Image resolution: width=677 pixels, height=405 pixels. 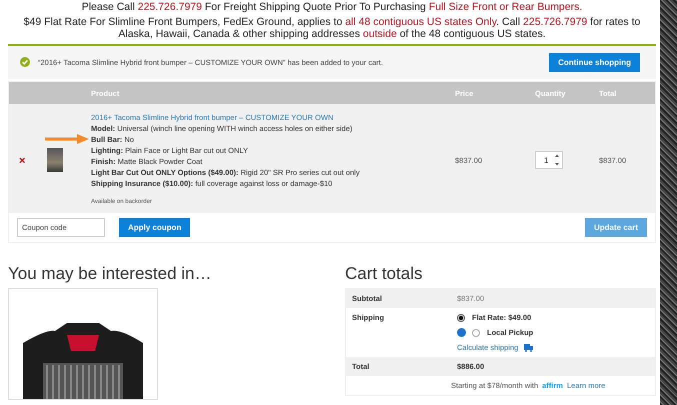 What do you see at coordinates (25, 62) in the screenshot?
I see `check-circle-icon` at bounding box center [25, 62].